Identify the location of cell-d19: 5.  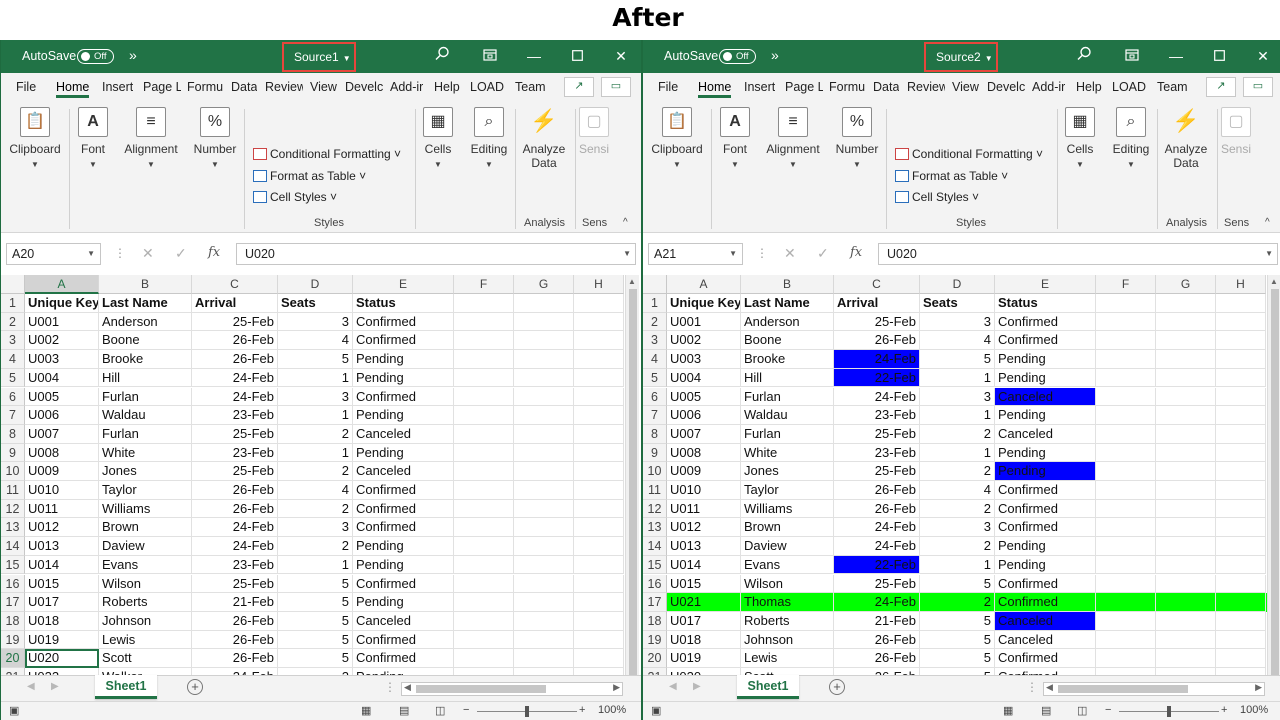
(957, 640).